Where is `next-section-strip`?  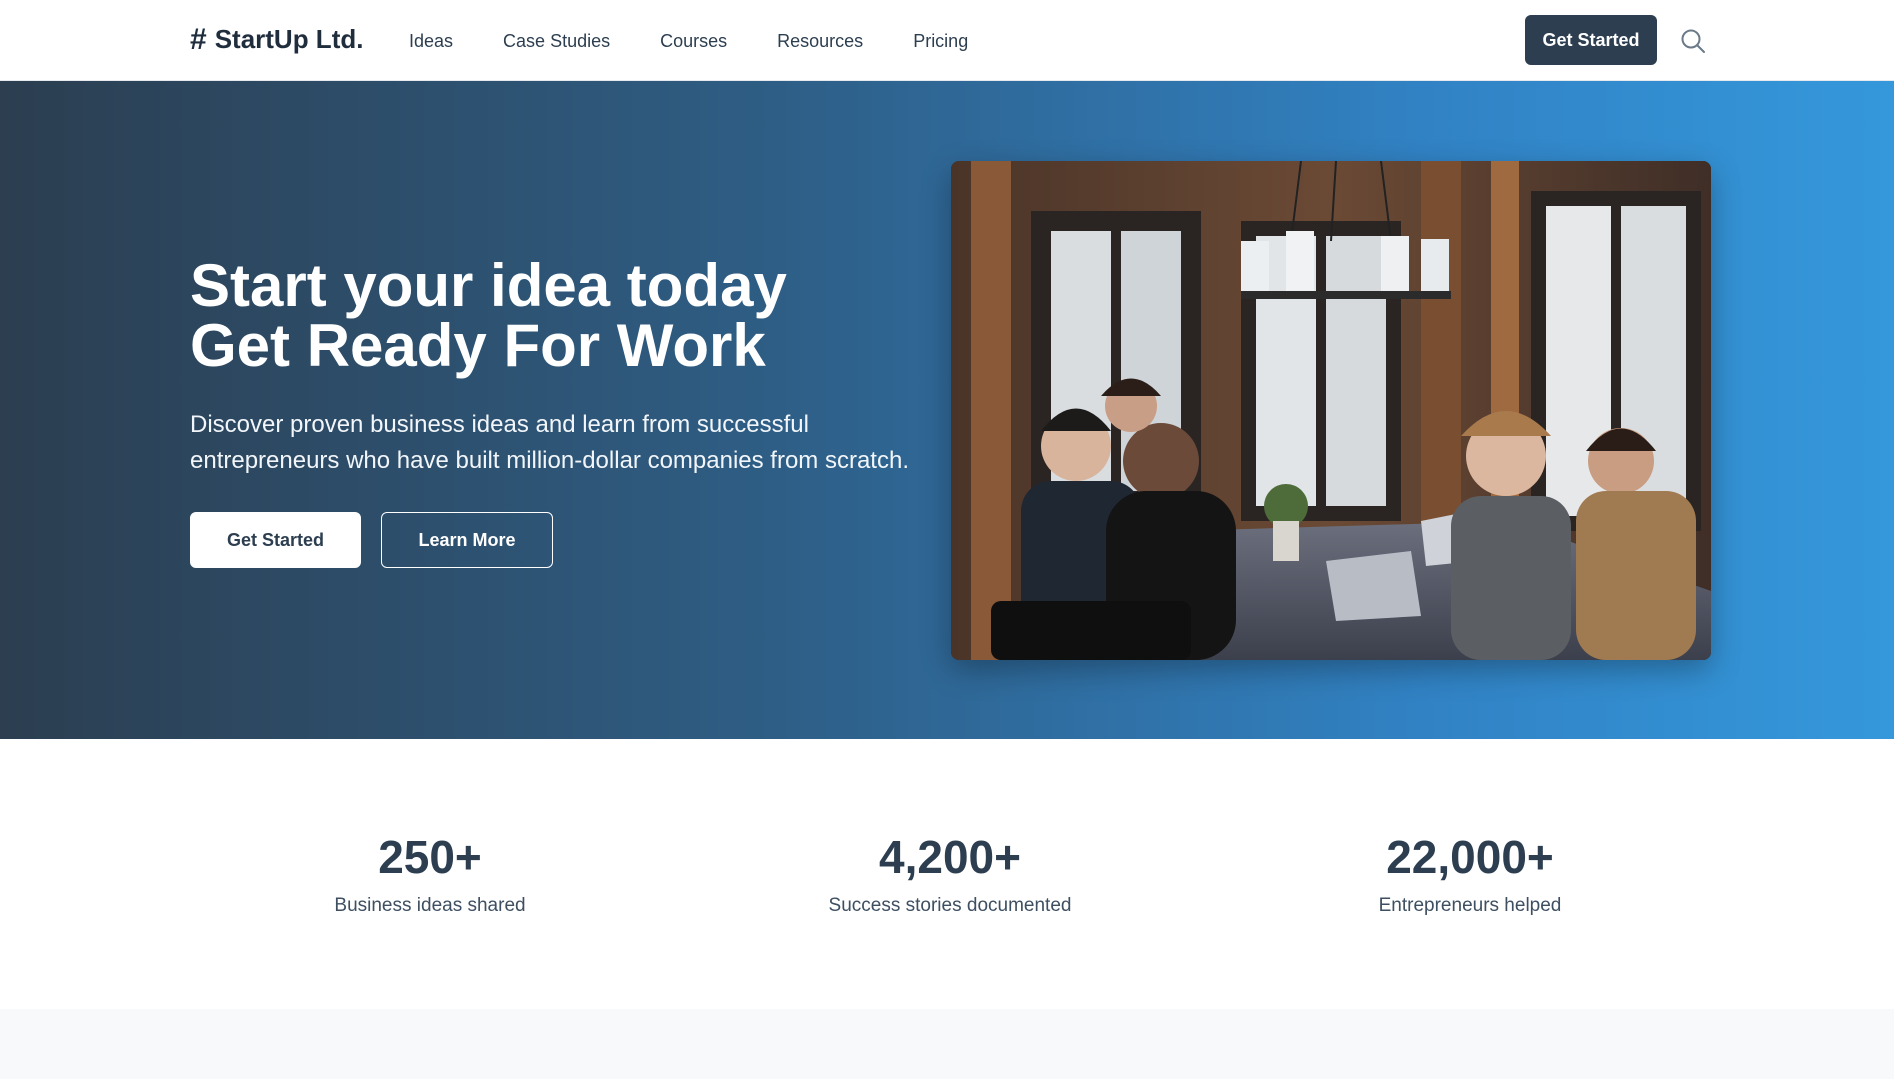 next-section-strip is located at coordinates (947, 1044).